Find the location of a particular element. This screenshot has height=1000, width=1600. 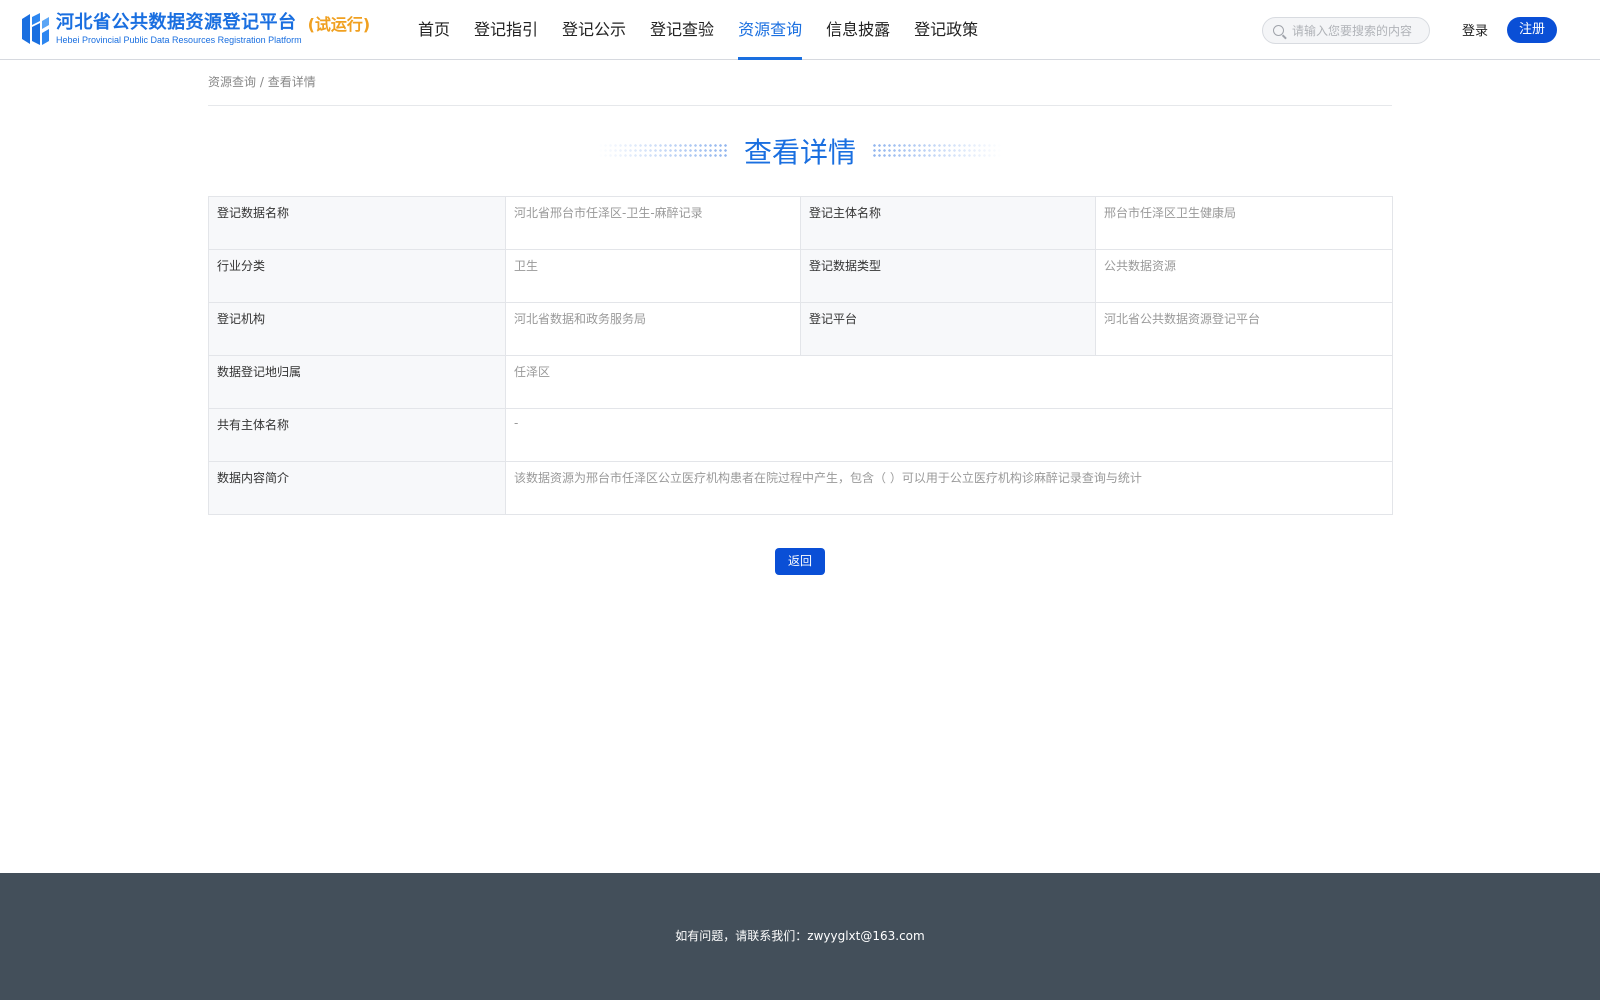

title-section: 查看详情 is located at coordinates (800, 151).